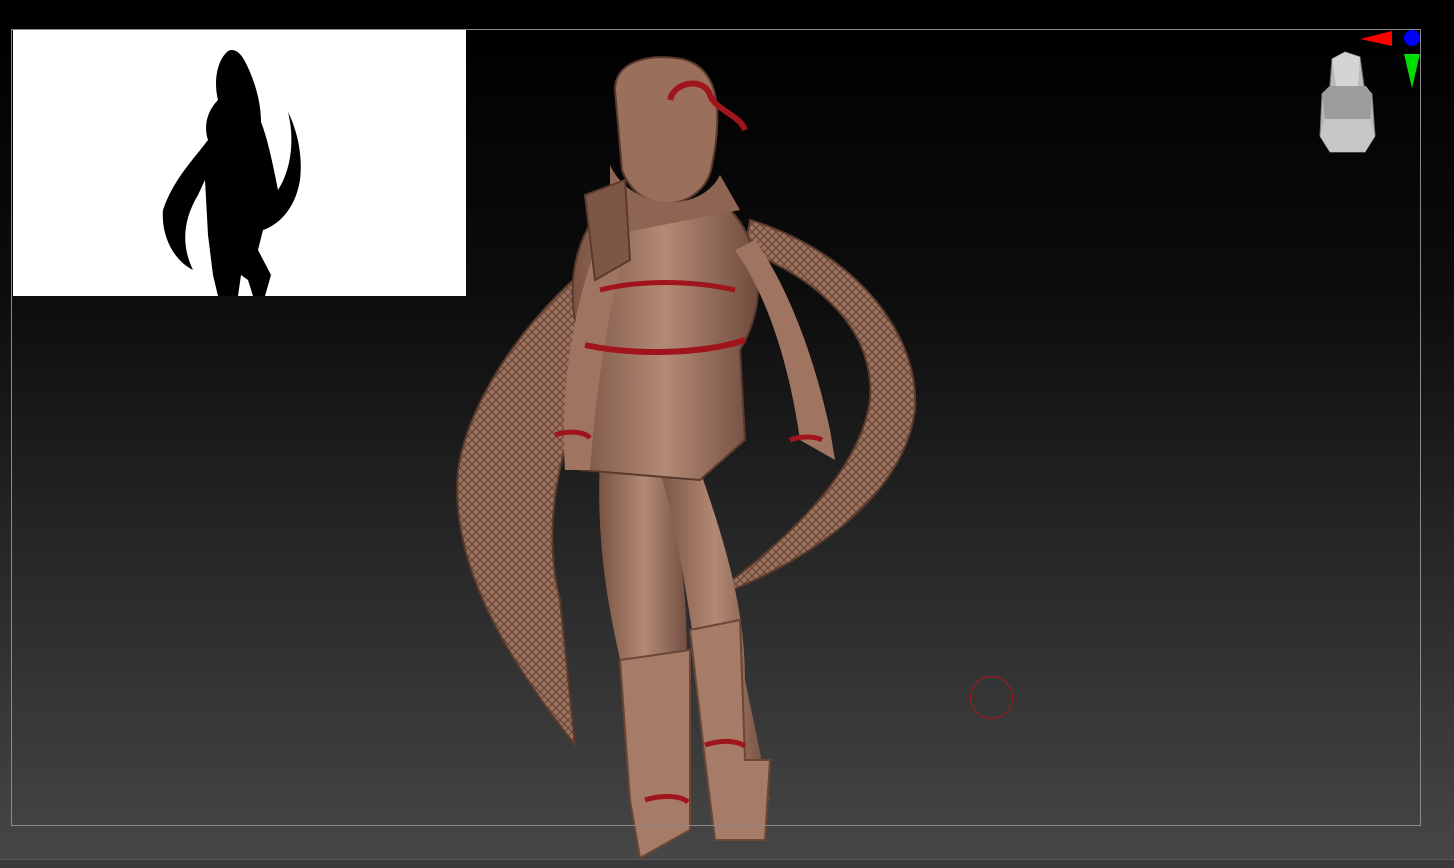  I want to click on bottom-shelf, so click(727, 863).